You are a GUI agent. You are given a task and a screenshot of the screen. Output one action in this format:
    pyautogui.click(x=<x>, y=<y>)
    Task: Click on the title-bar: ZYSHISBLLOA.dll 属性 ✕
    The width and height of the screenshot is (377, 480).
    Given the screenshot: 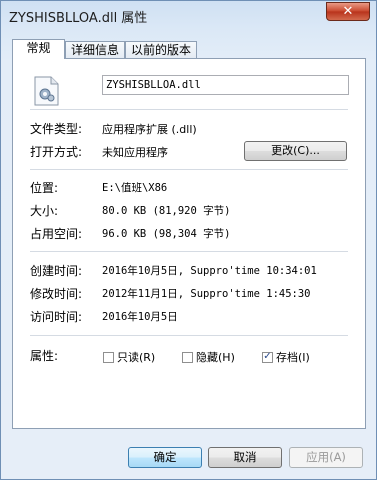 What is the action you would take?
    pyautogui.click(x=188, y=16)
    